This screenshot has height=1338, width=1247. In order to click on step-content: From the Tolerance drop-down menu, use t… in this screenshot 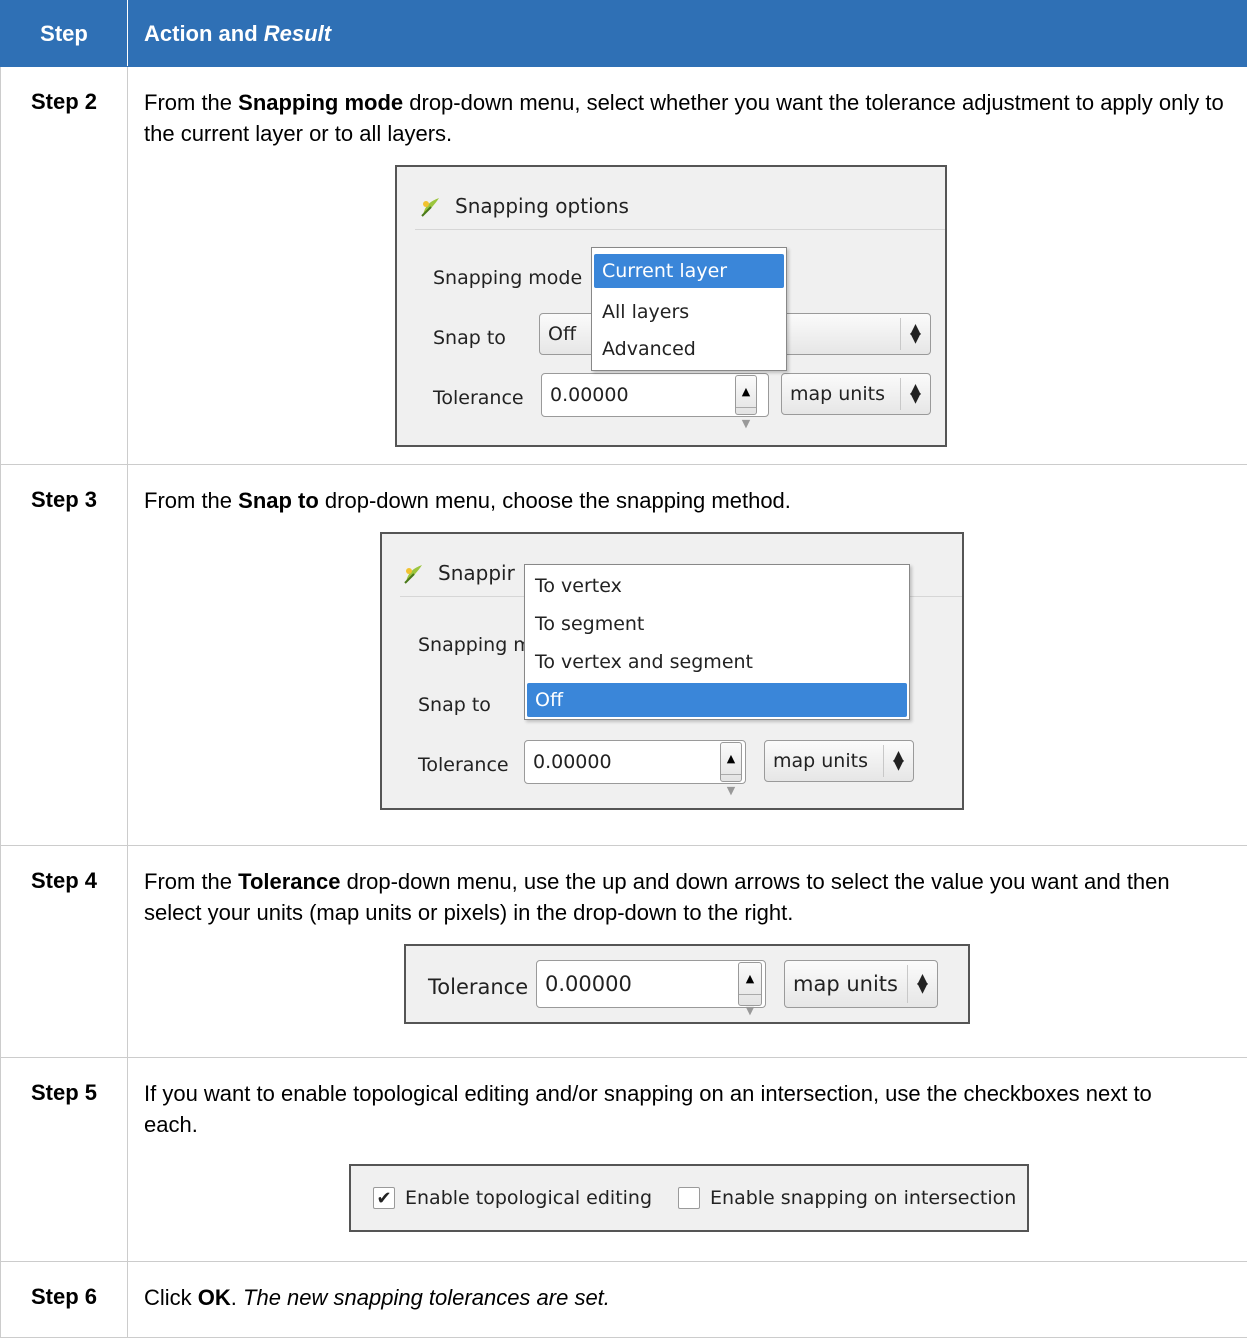, I will do `click(687, 952)`.